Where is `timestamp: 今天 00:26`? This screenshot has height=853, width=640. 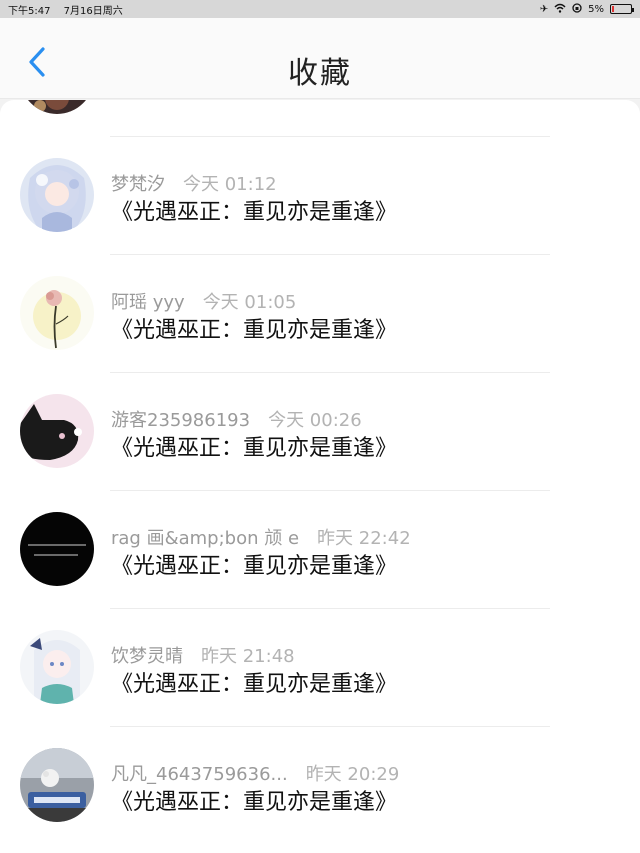
timestamp: 今天 00:26 is located at coordinates (315, 420).